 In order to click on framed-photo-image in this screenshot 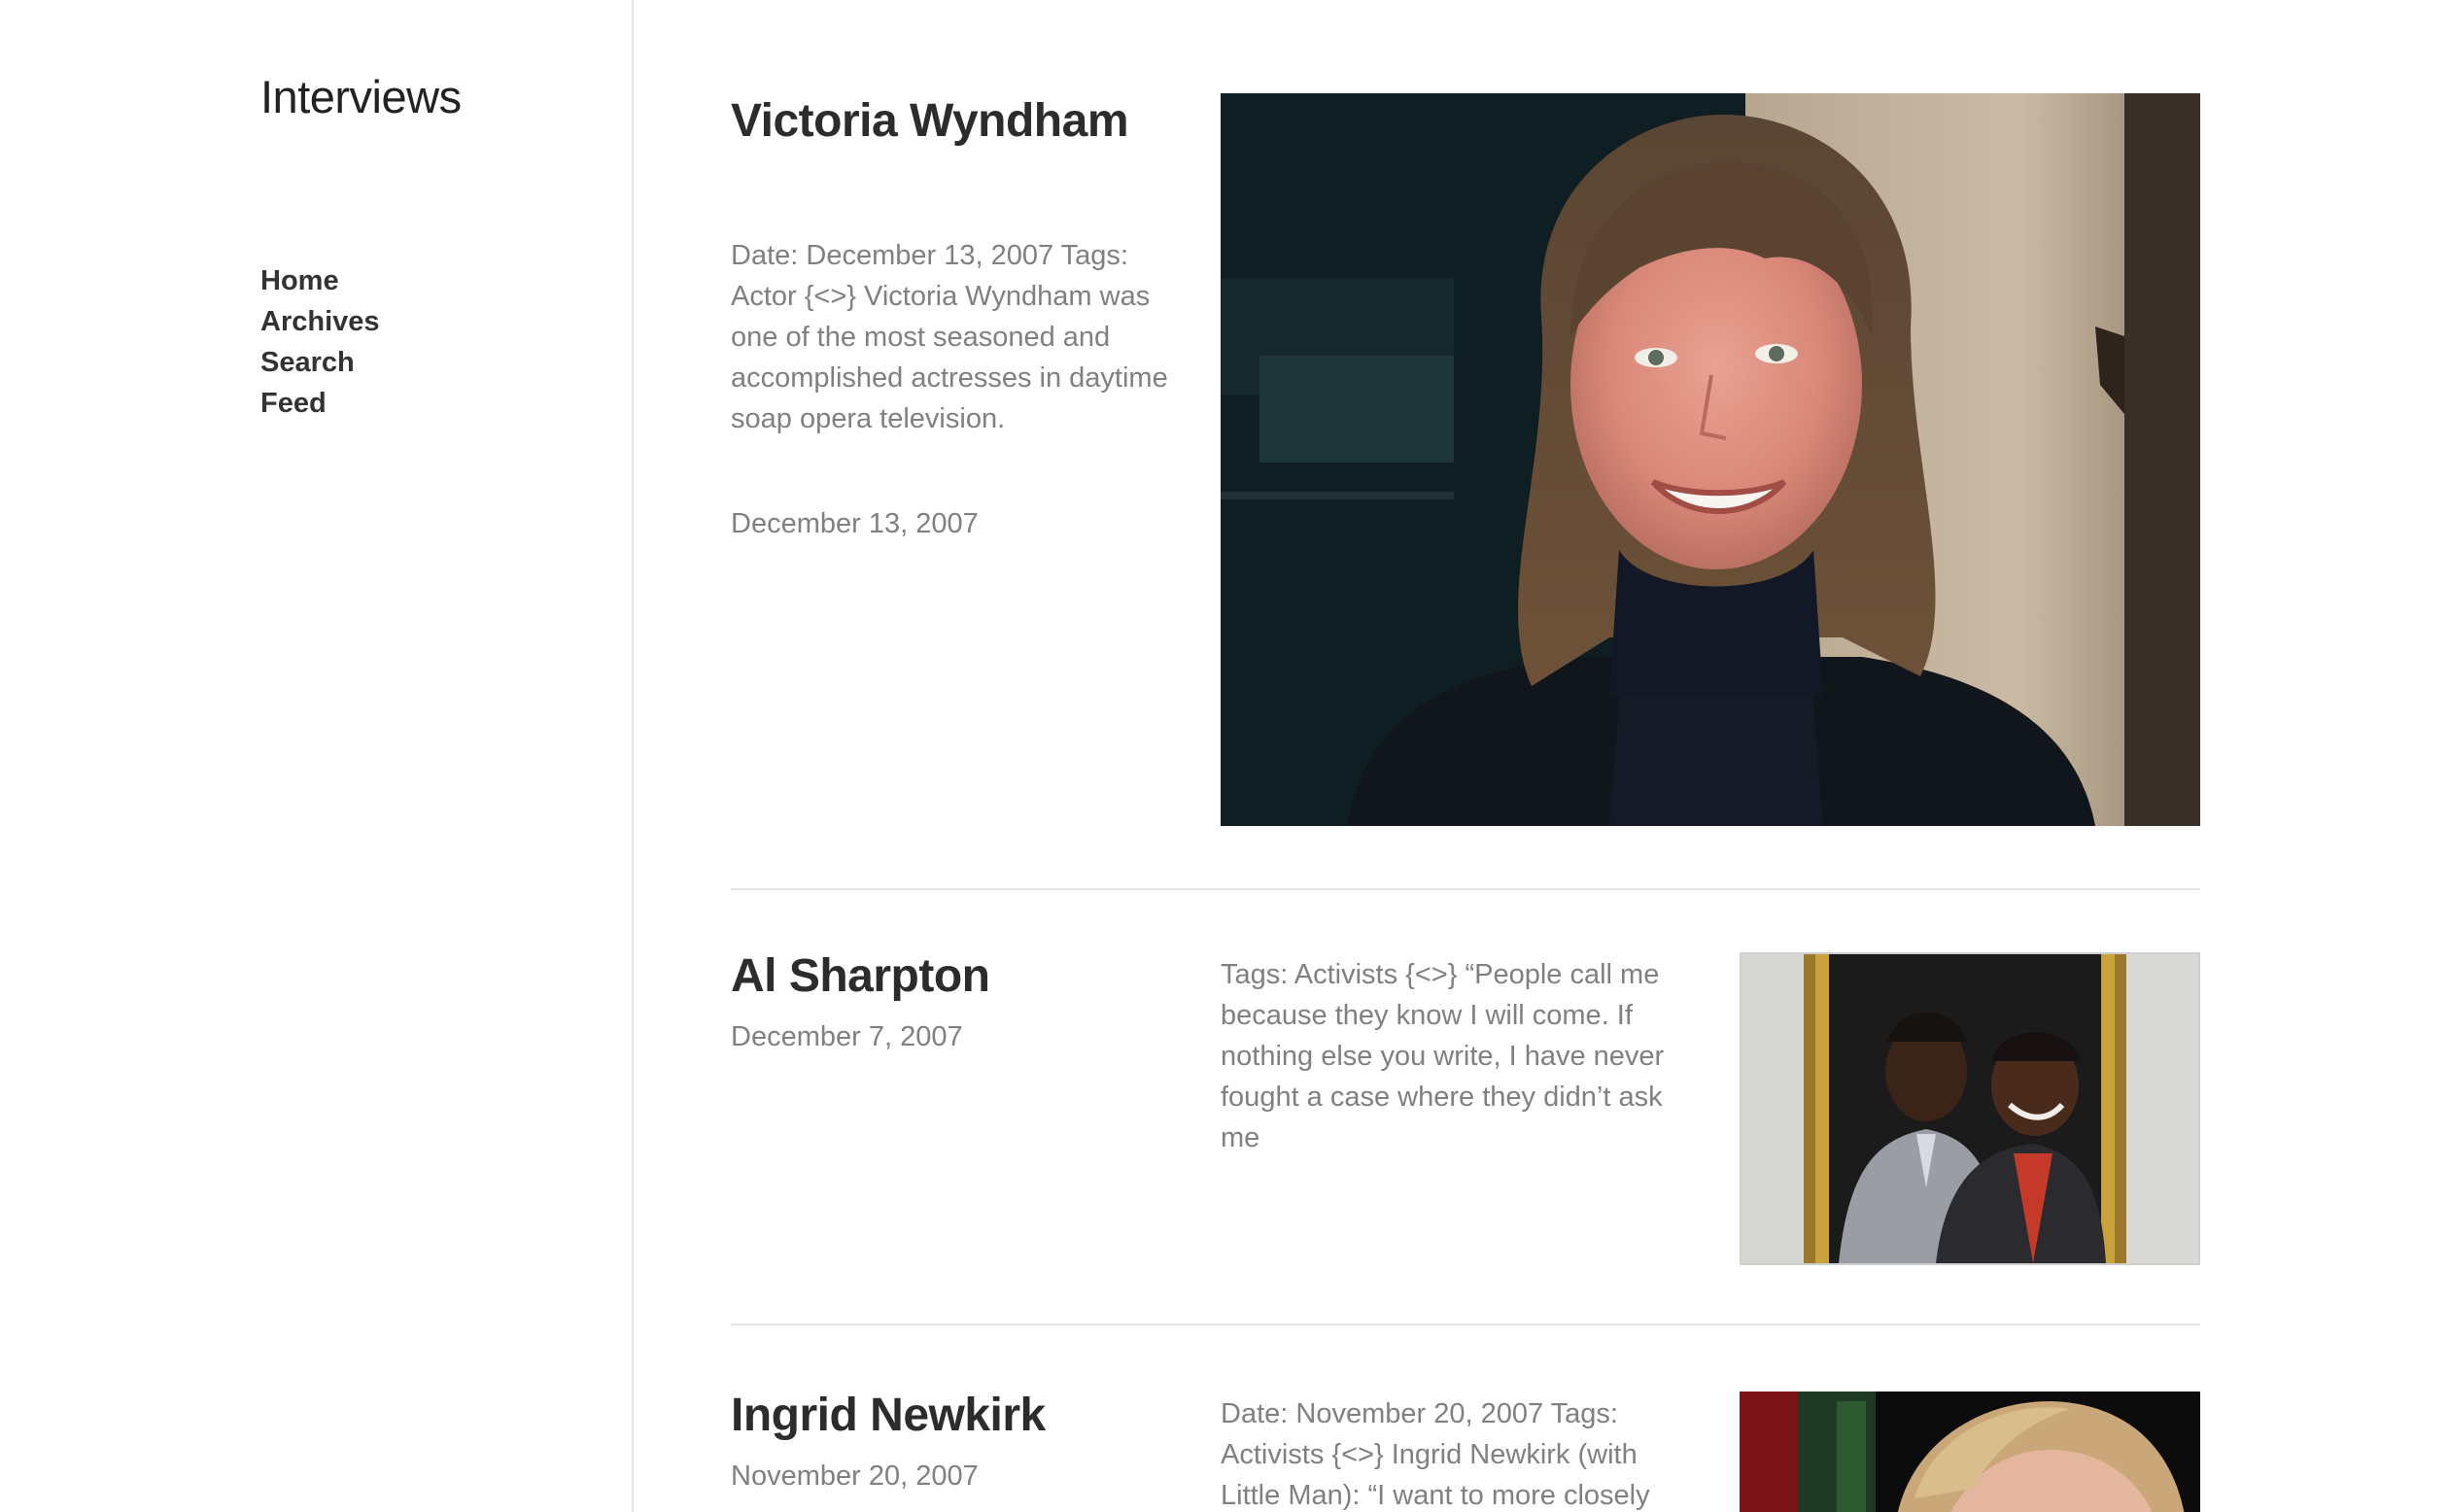, I will do `click(1970, 1108)`.